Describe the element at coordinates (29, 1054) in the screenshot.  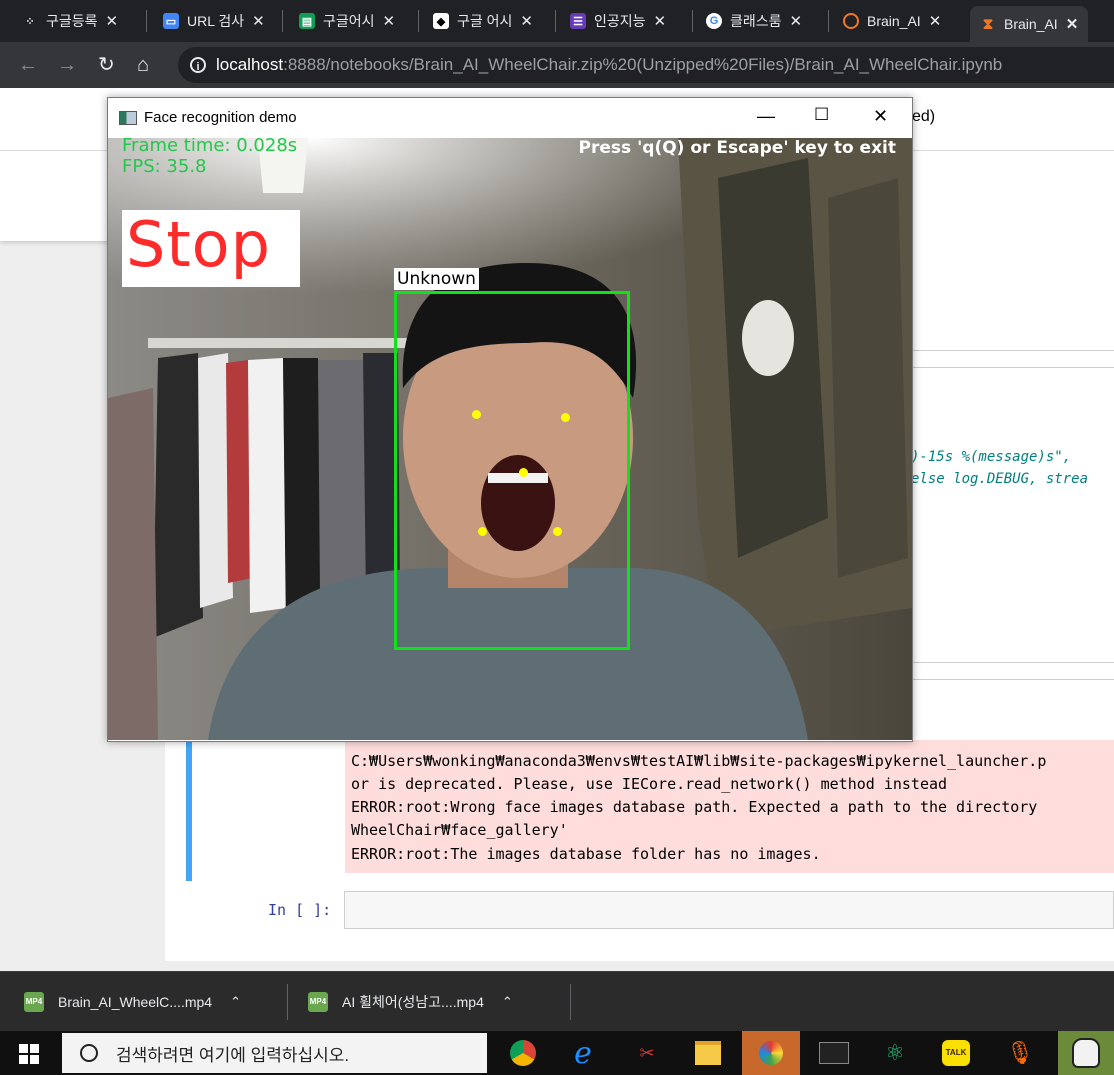
I see `windows-start-icon` at that location.